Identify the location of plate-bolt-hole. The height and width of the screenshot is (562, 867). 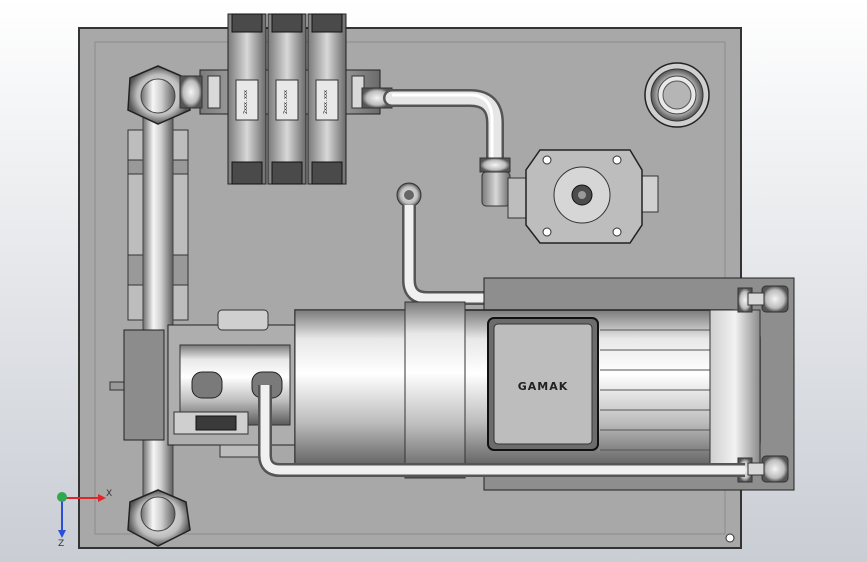
(730, 538).